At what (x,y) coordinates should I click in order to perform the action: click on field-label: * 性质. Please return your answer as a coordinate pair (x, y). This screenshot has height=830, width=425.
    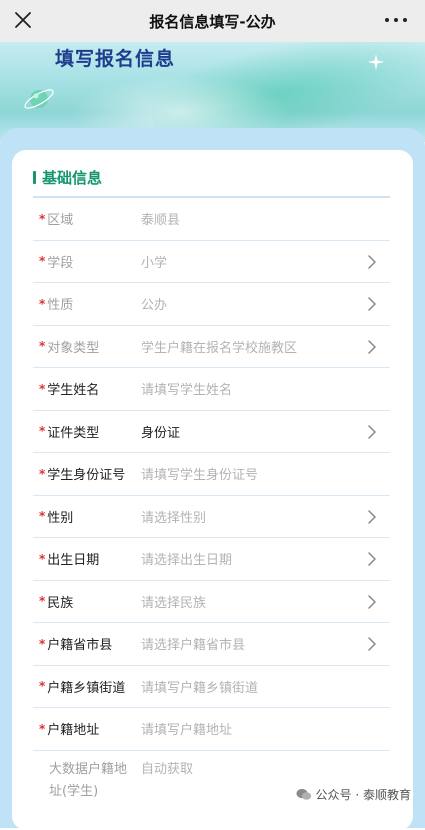
    Looking at the image, I should click on (87, 304).